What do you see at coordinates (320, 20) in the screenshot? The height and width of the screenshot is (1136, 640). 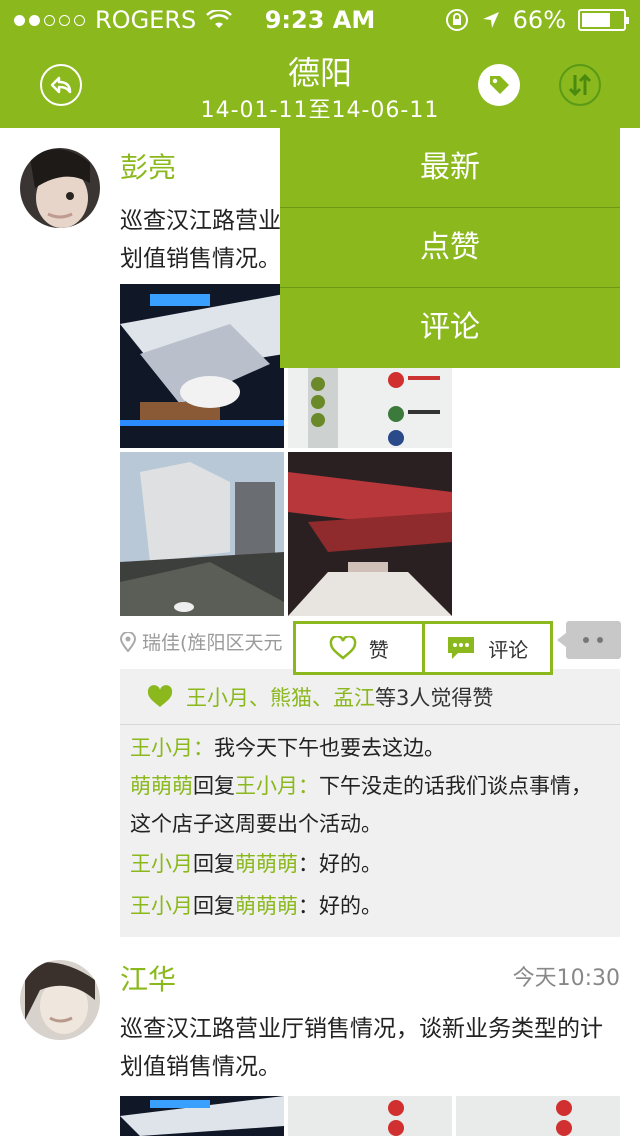 I see `status-bar: ROGERS 9:23 AM 66%` at bounding box center [320, 20].